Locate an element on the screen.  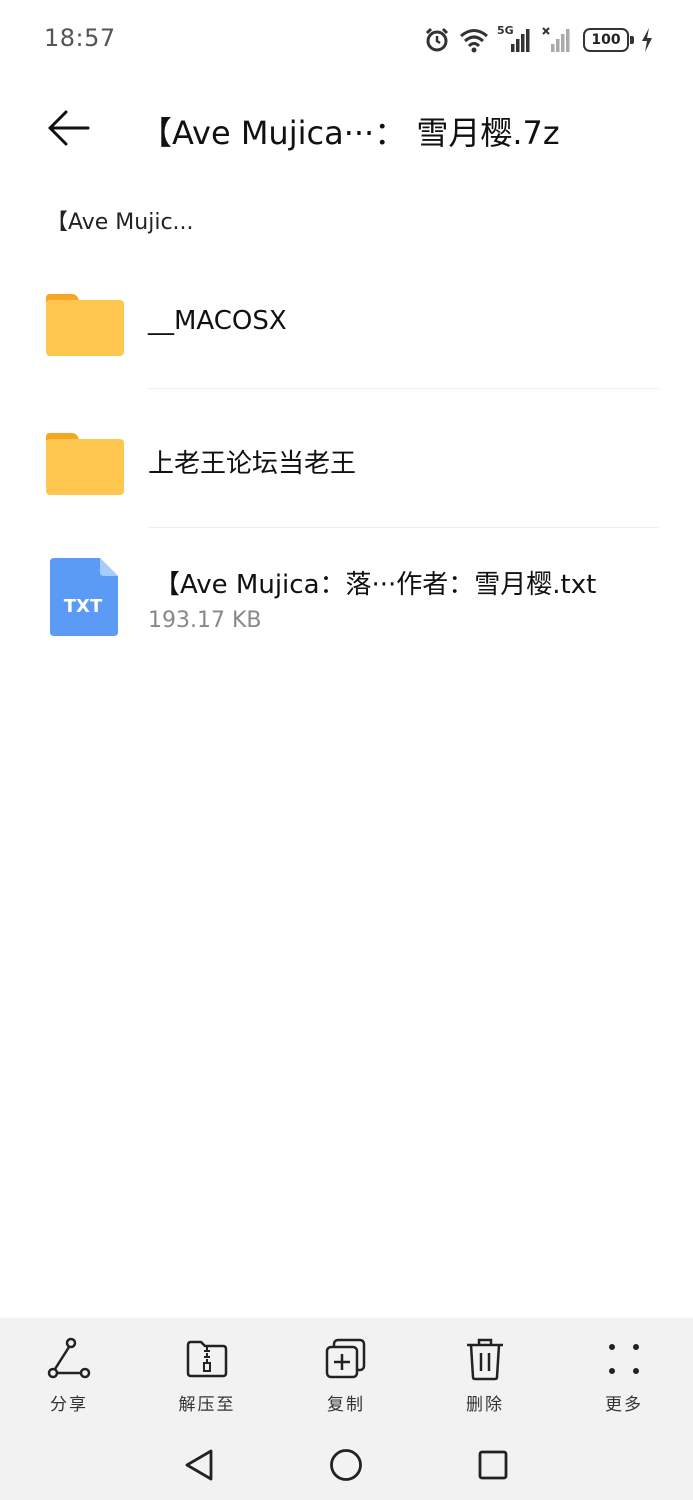
arrow-left-icon is located at coordinates (69, 128).